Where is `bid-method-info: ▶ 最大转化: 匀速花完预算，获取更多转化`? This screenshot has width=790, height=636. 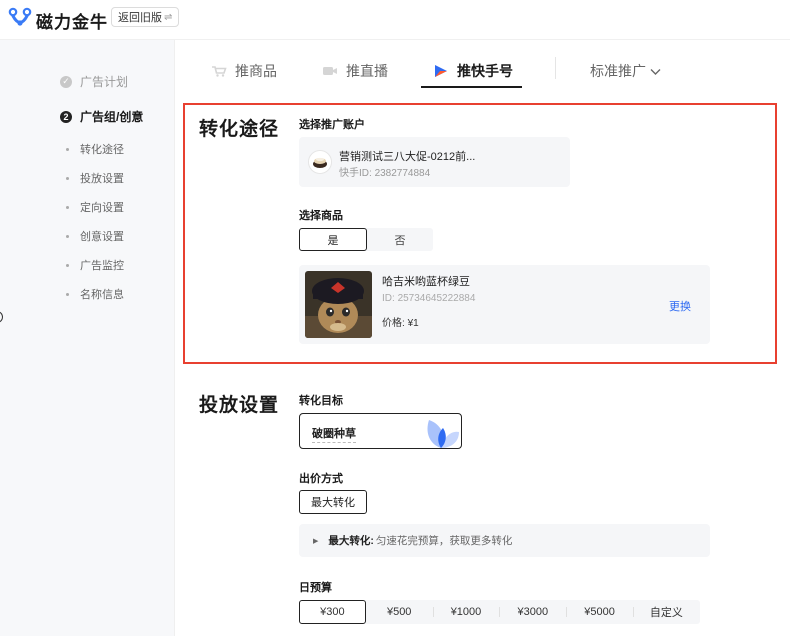 bid-method-info: ▶ 最大转化: 匀速花完预算，获取更多转化 is located at coordinates (504, 540).